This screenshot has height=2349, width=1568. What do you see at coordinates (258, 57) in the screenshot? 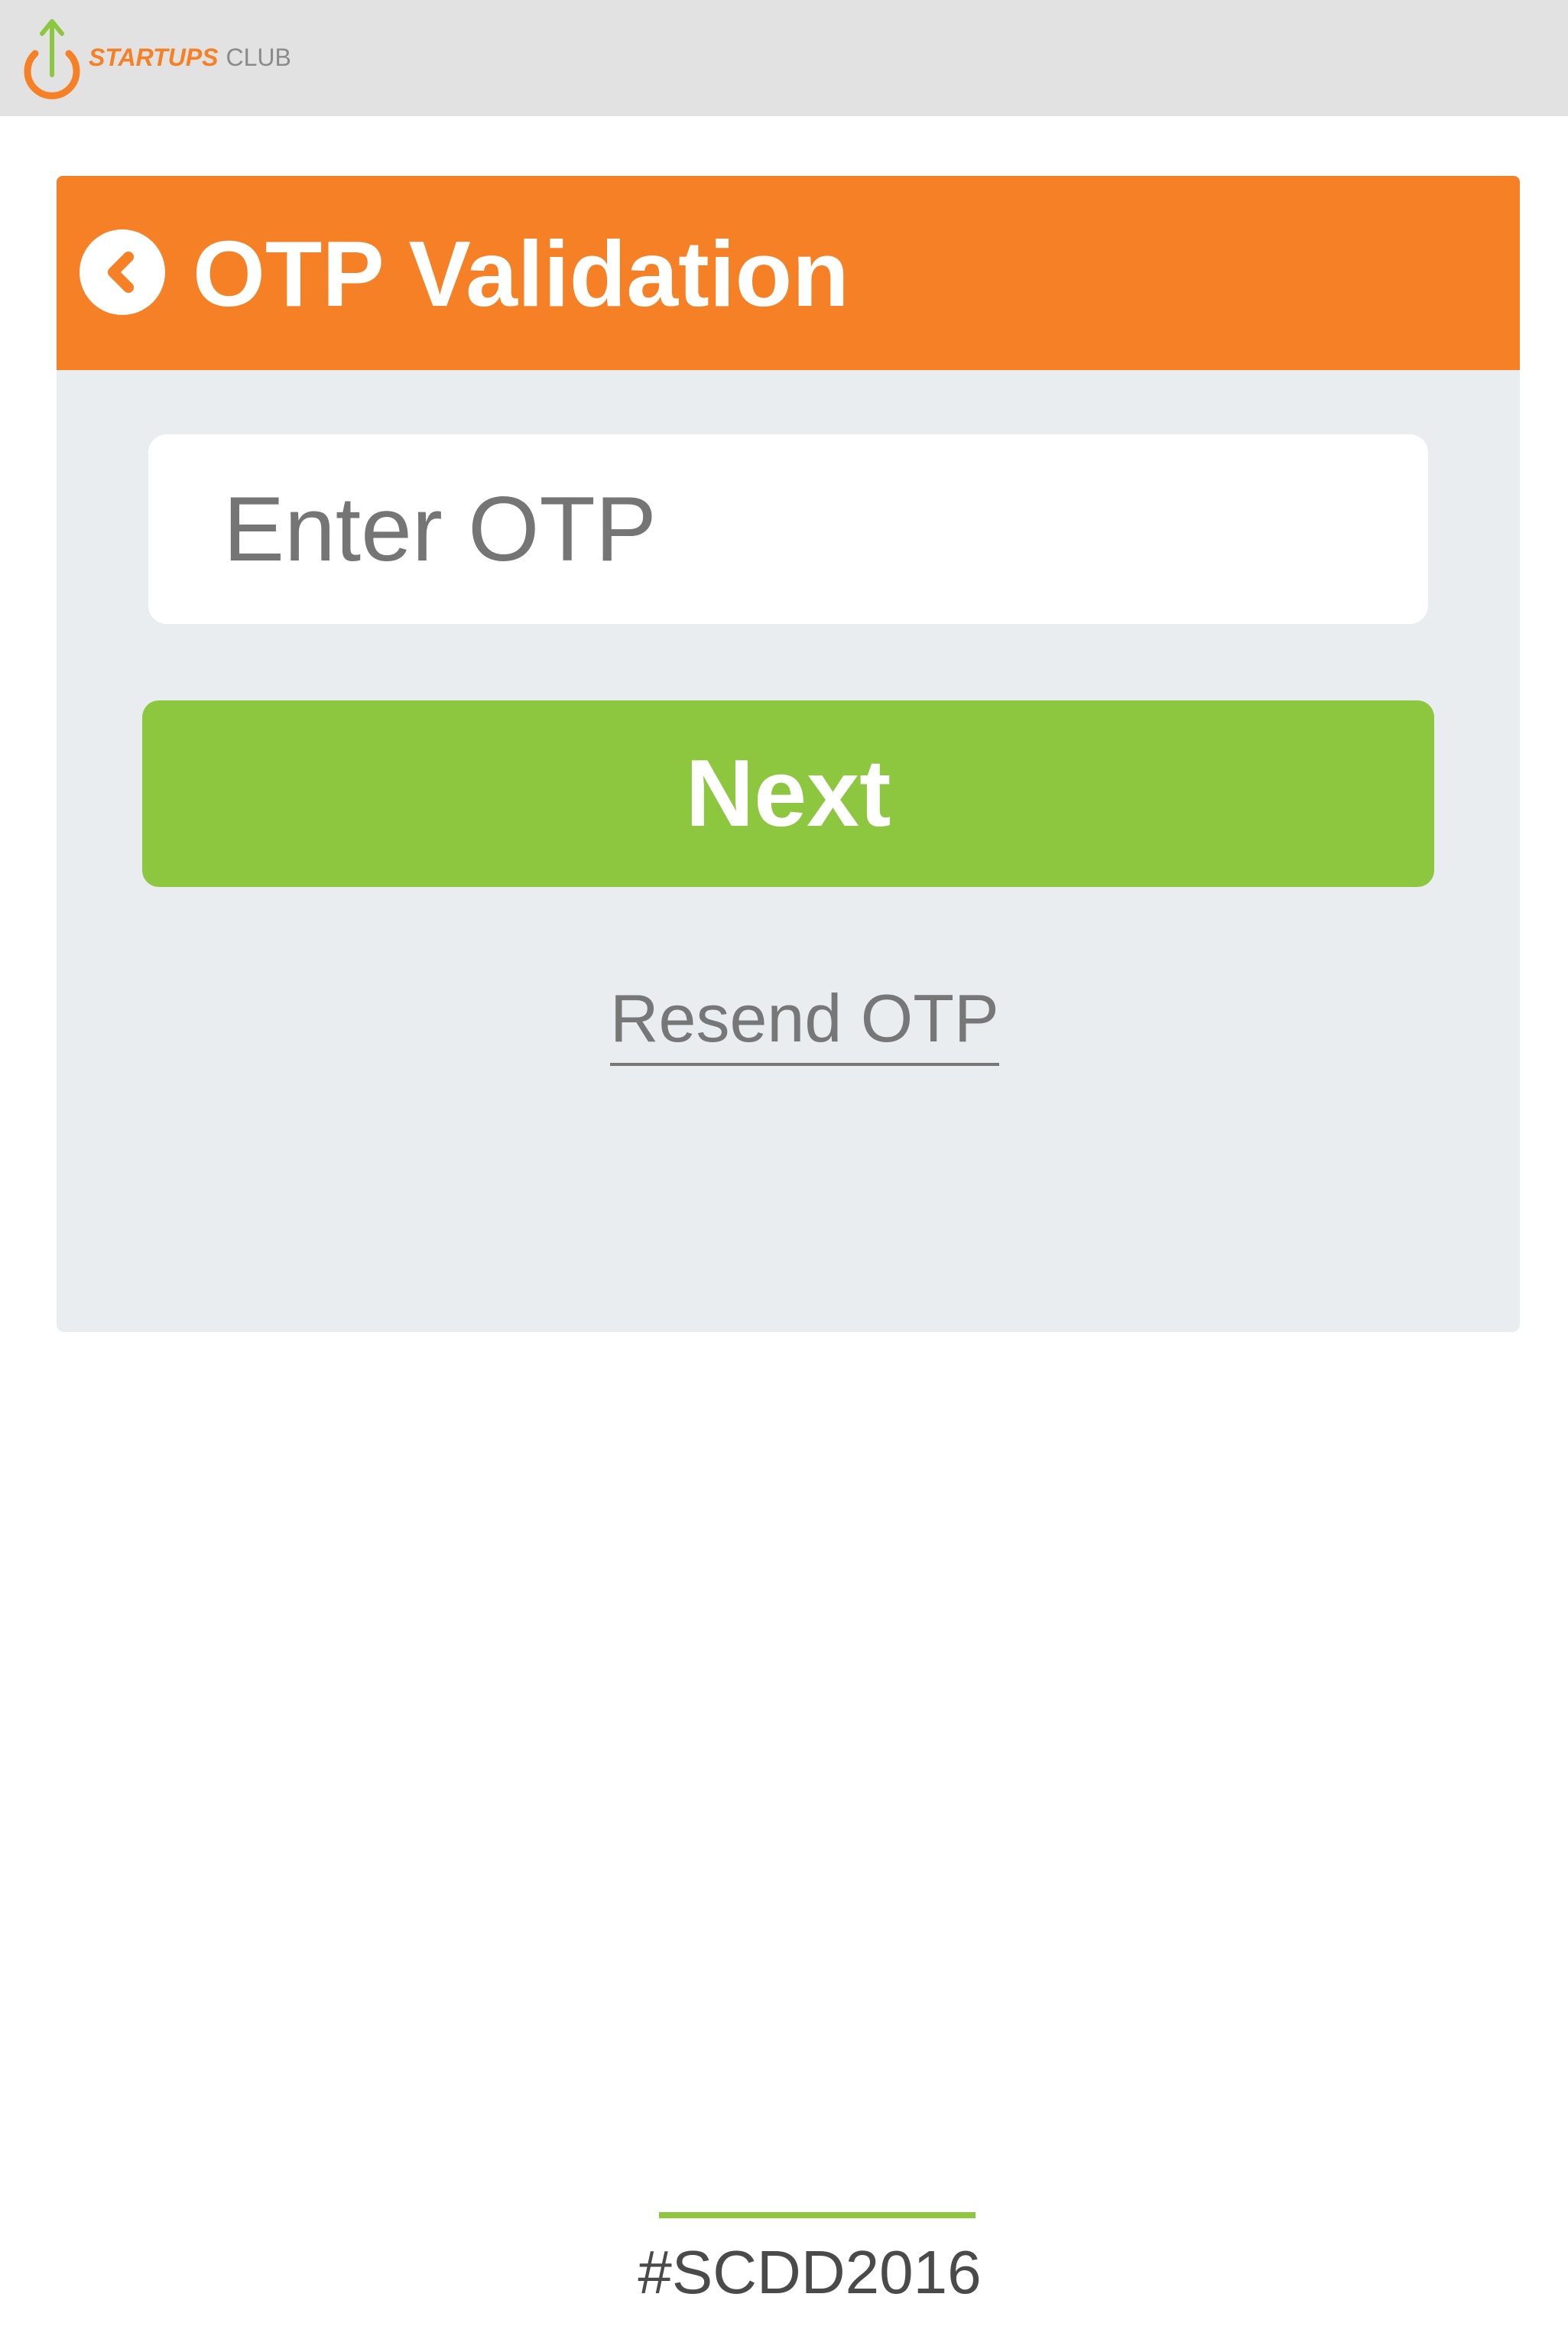
I see `logo-word-club: CLUB` at bounding box center [258, 57].